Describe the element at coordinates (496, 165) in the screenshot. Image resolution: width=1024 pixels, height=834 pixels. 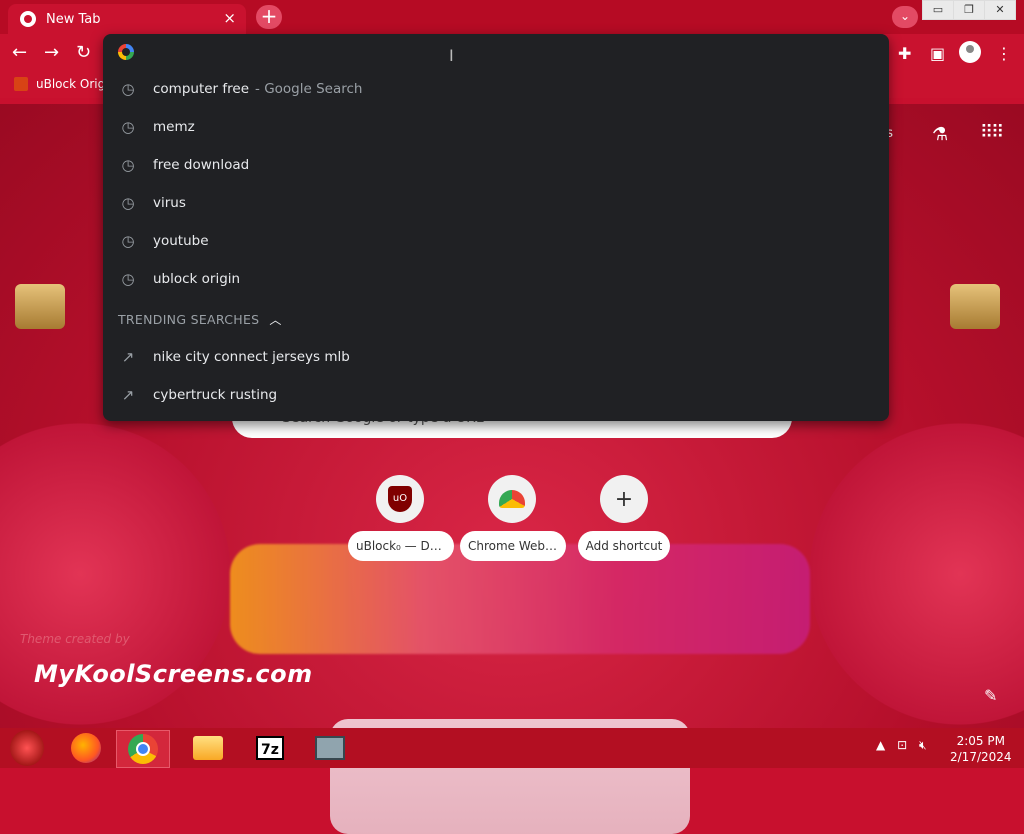
I see `suggestion-row: ◷ free download` at that location.